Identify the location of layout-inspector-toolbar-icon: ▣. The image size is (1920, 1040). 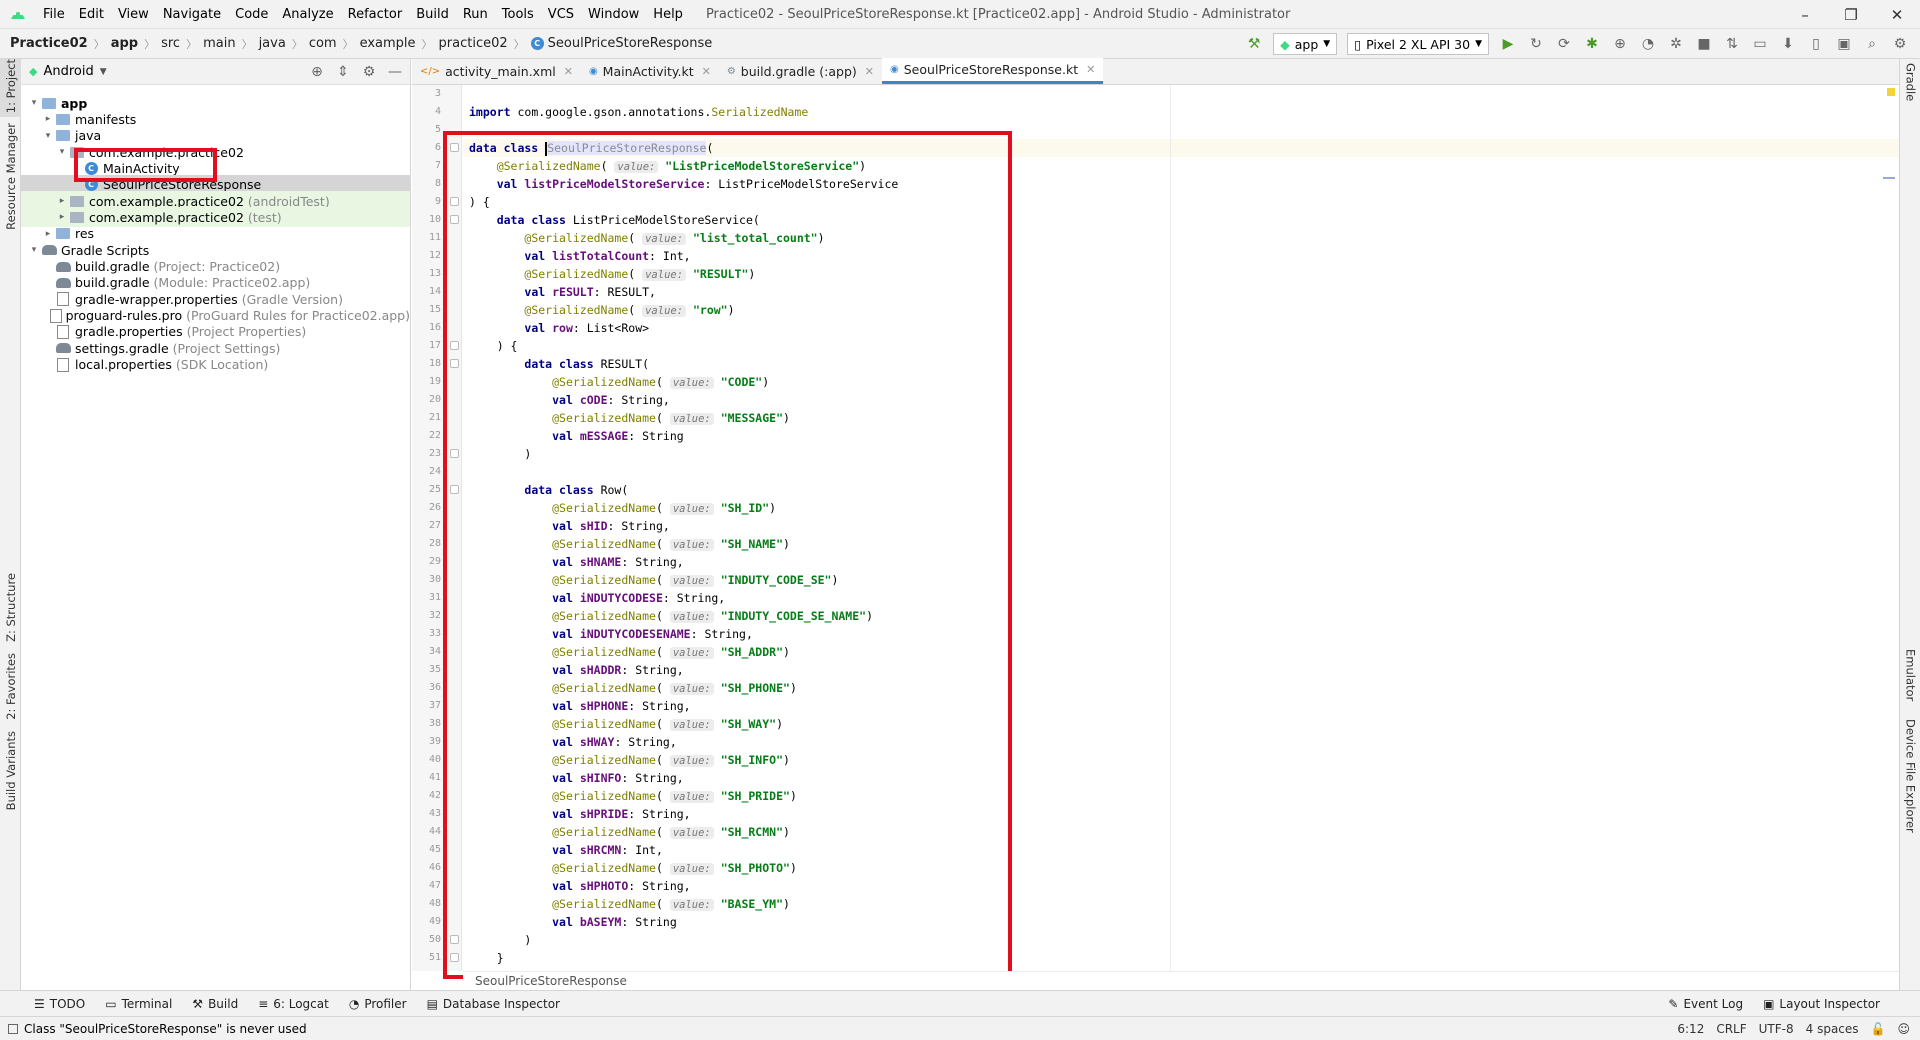
(1844, 44).